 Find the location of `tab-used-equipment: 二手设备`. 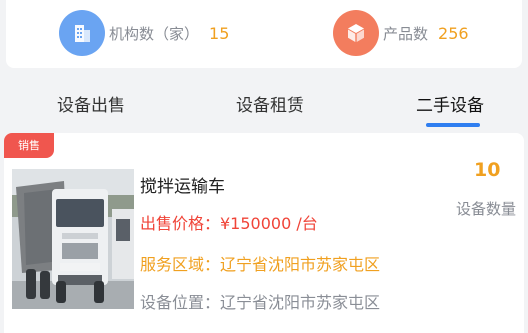

tab-used-equipment: 二手设备 is located at coordinates (450, 103).